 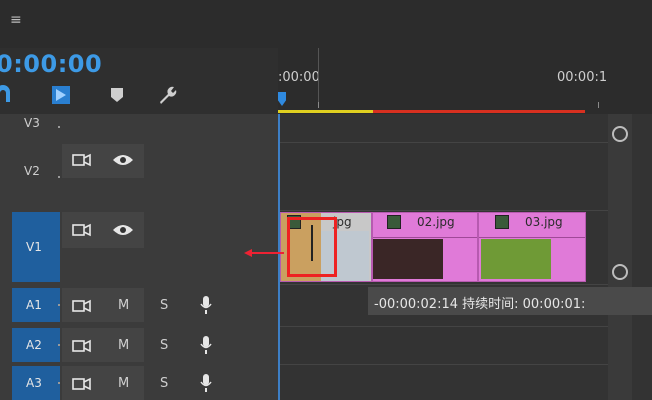 I want to click on scroll-handle-bottom, so click(x=620, y=272).